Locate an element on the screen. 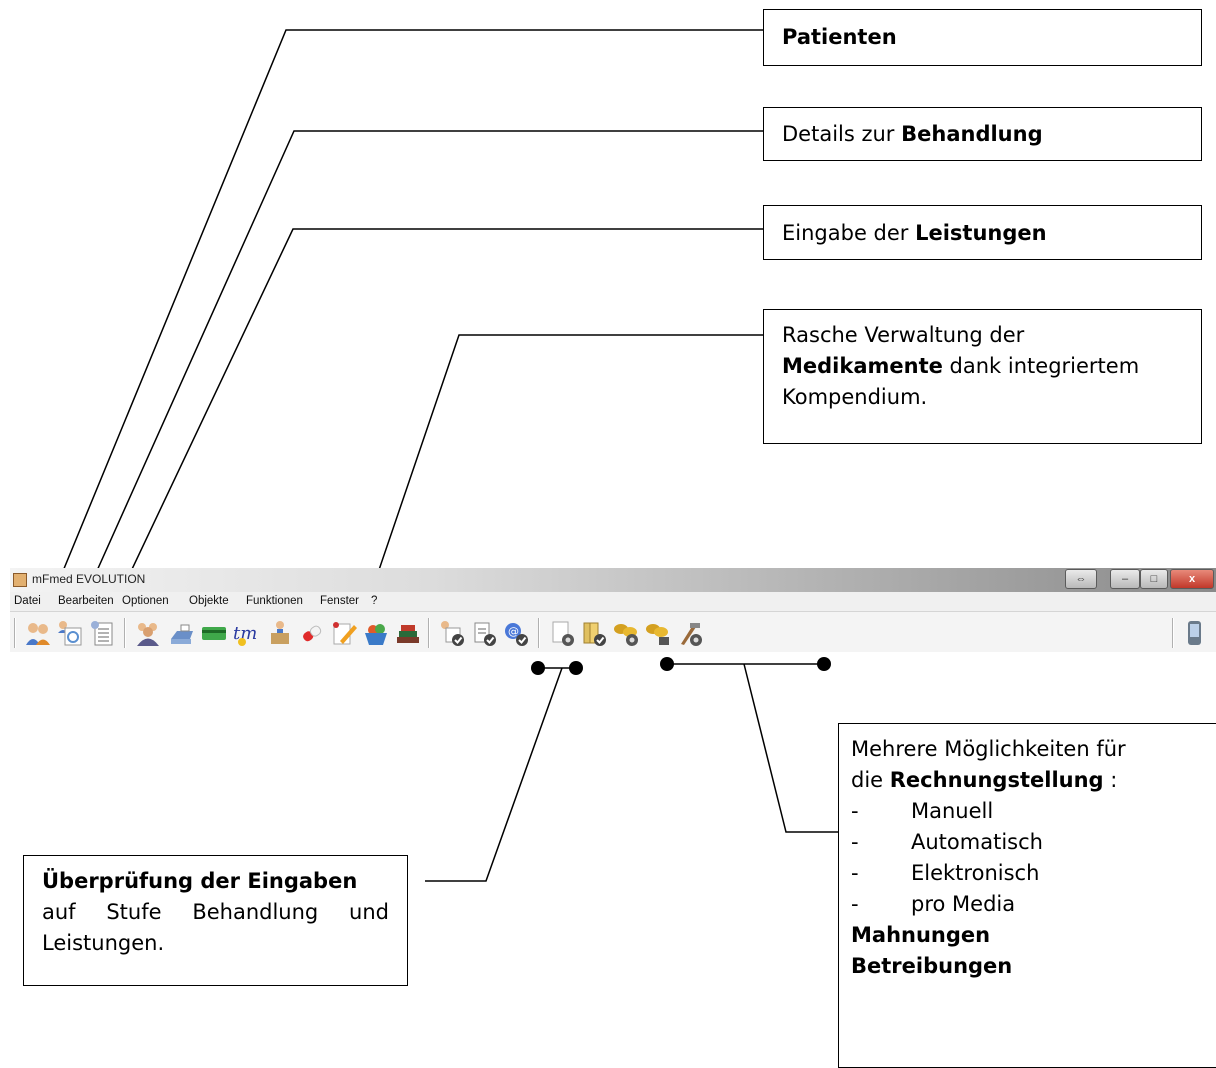 This screenshot has width=1216, height=1068. check-email-icon: @ is located at coordinates (516, 633).